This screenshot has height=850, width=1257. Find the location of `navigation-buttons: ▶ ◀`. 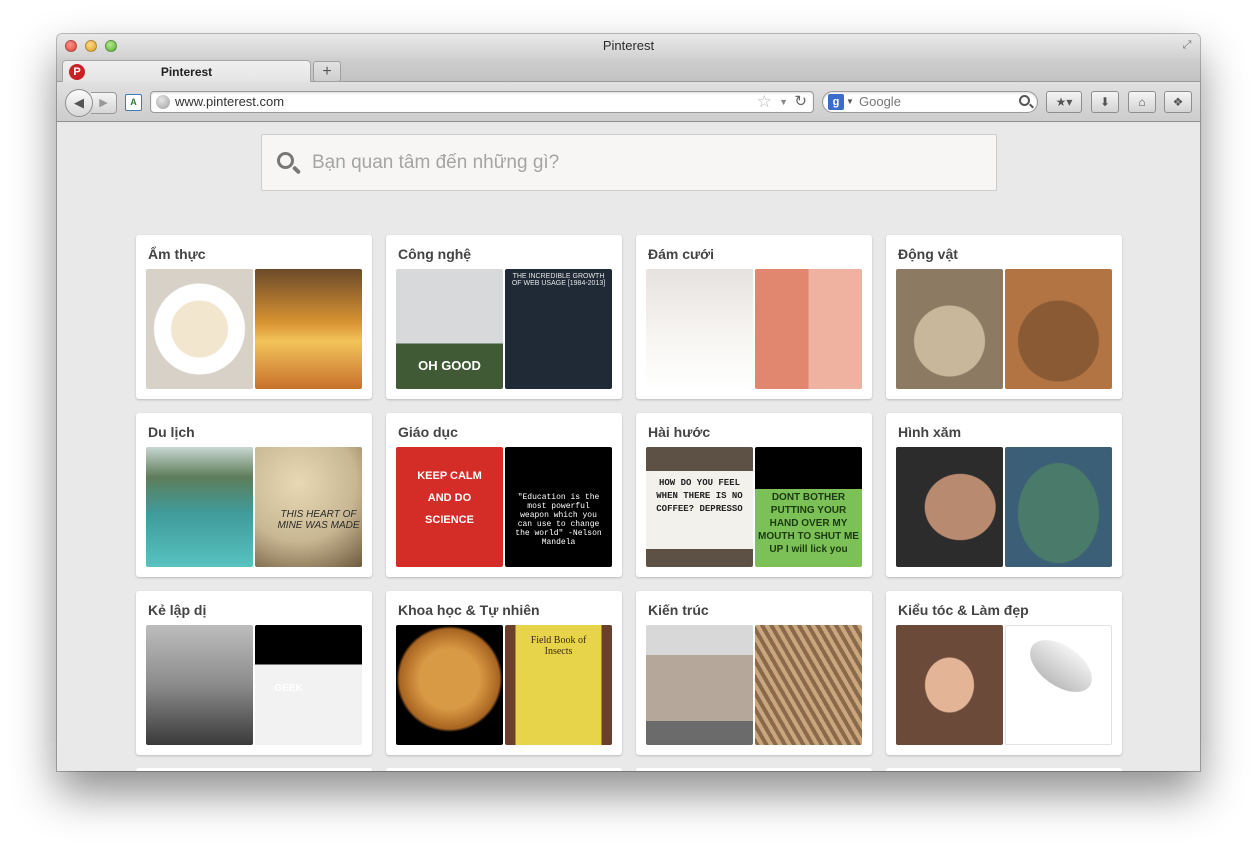

navigation-buttons: ▶ ◀ is located at coordinates (91, 103).